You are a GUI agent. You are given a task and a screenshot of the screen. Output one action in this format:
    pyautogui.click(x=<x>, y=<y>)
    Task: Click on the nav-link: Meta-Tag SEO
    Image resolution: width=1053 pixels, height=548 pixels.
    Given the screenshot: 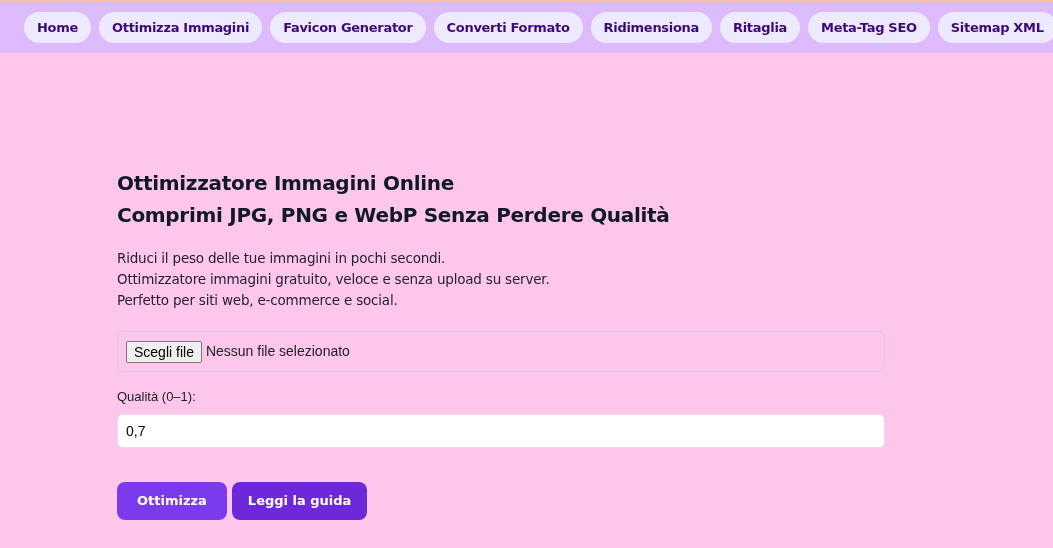 What is the action you would take?
    pyautogui.click(x=869, y=27)
    